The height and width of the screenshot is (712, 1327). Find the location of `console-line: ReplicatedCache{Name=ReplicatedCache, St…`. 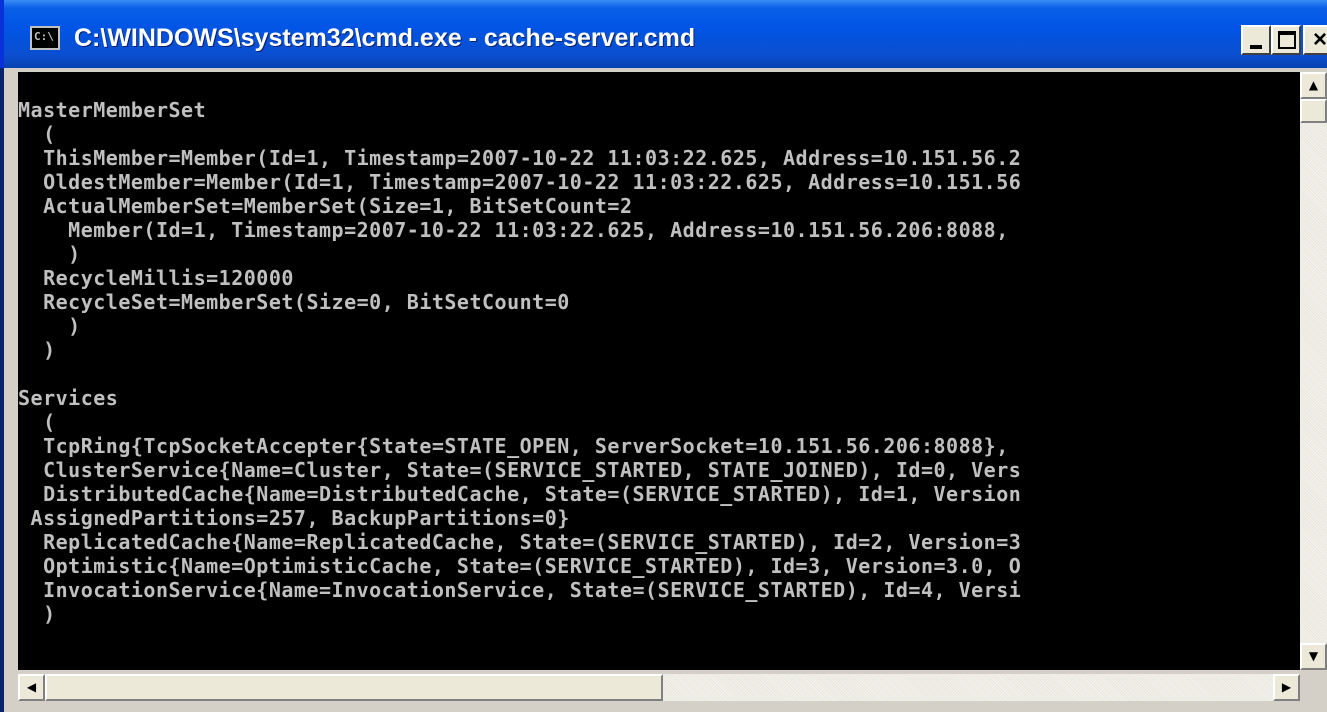

console-line: ReplicatedCache{Name=ReplicatedCache, St… is located at coordinates (520, 542).